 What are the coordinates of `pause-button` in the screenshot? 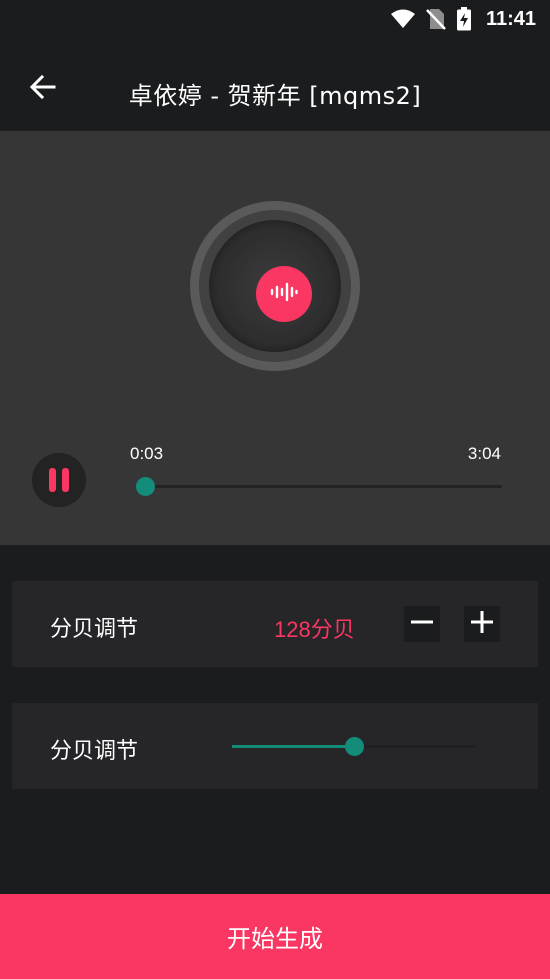 It's located at (59, 480).